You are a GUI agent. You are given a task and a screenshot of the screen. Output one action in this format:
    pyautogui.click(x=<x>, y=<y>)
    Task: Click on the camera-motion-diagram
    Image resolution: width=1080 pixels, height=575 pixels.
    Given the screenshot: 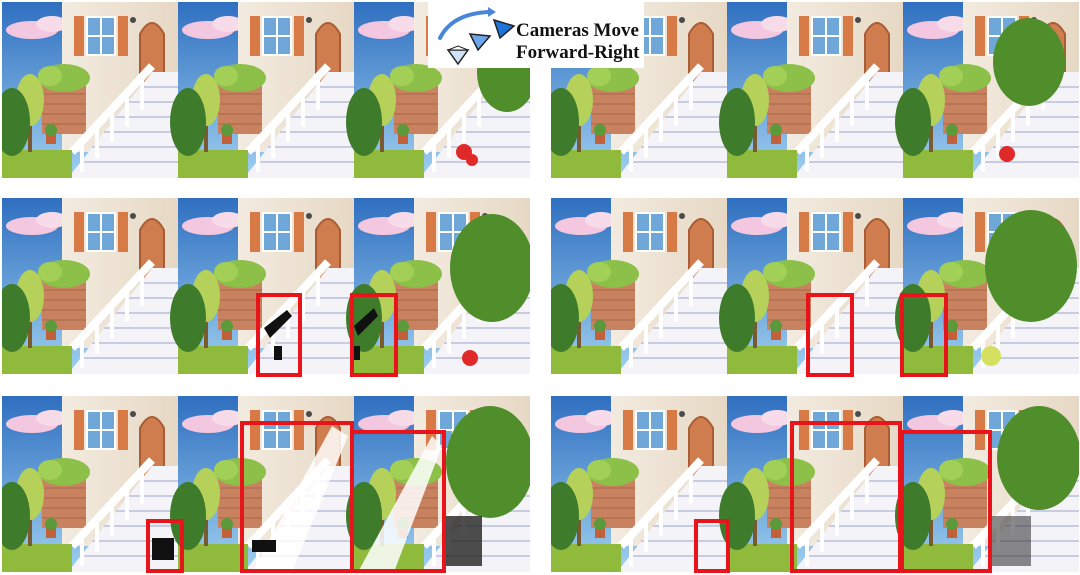 What is the action you would take?
    pyautogui.click(x=477, y=36)
    